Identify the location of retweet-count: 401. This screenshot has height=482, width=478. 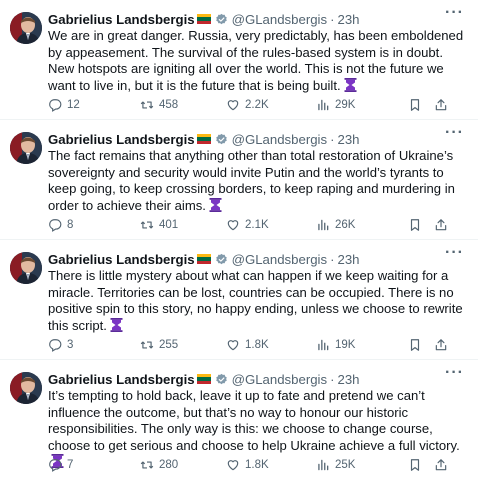
(169, 225).